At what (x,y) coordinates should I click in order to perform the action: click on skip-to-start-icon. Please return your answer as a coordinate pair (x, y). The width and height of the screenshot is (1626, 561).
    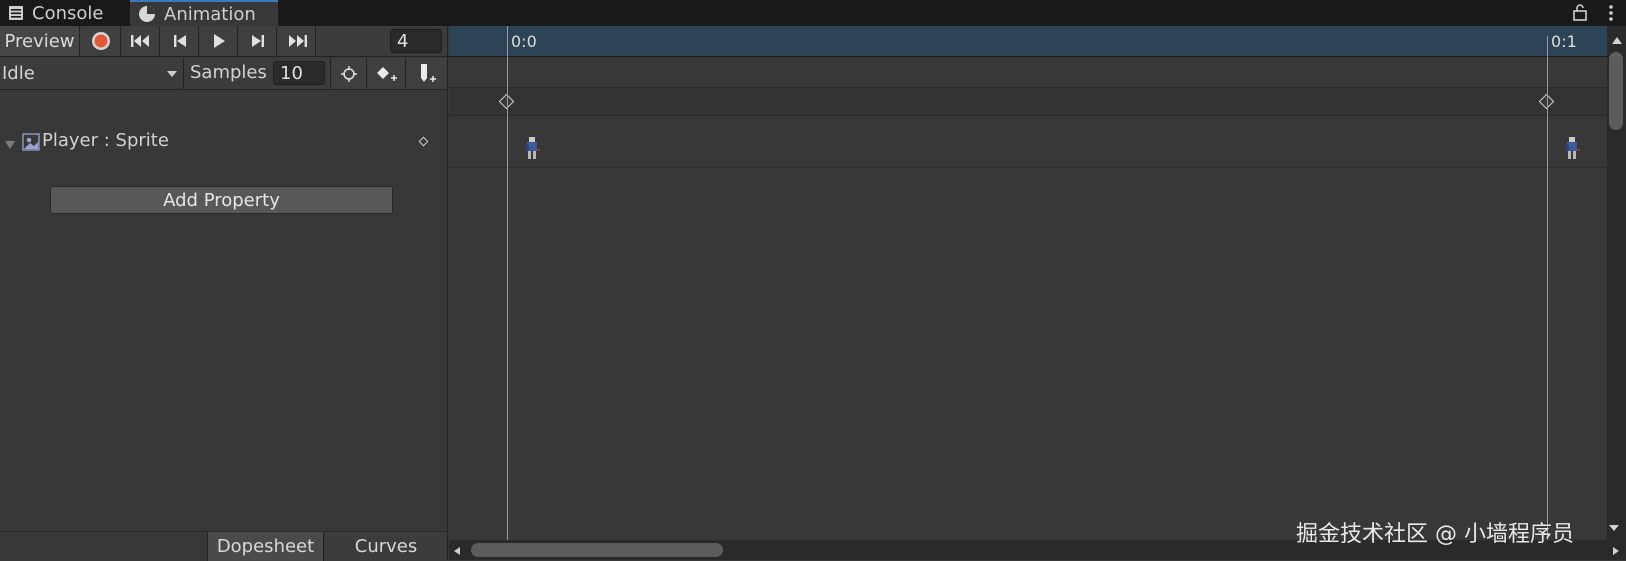
    Looking at the image, I should click on (139, 41).